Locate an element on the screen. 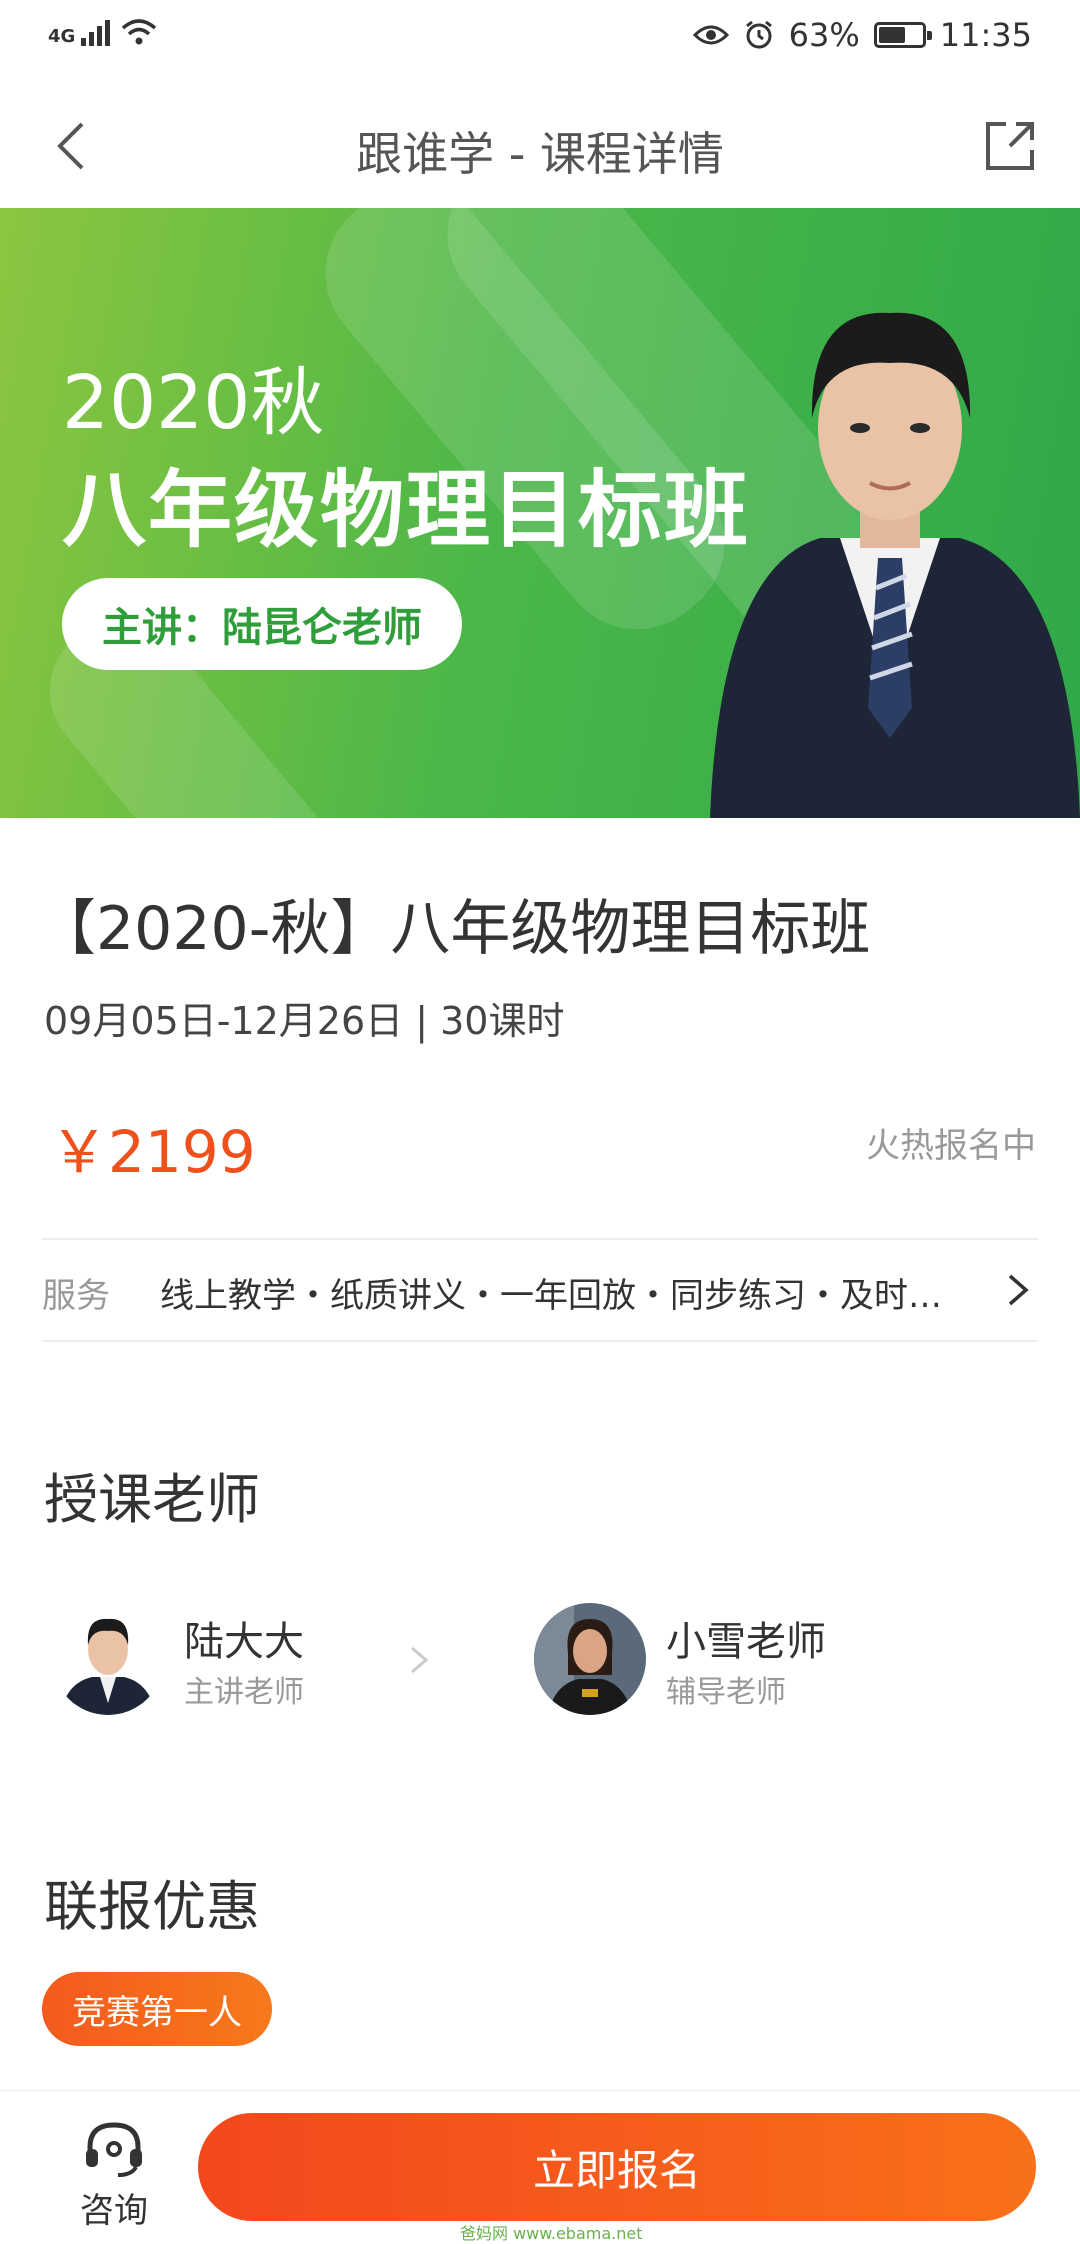 The image size is (1080, 2244). clock: 11:35 is located at coordinates (985, 35).